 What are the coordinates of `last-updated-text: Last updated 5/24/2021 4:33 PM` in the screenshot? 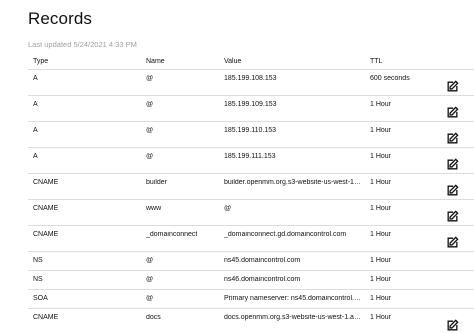 It's located at (82, 44).